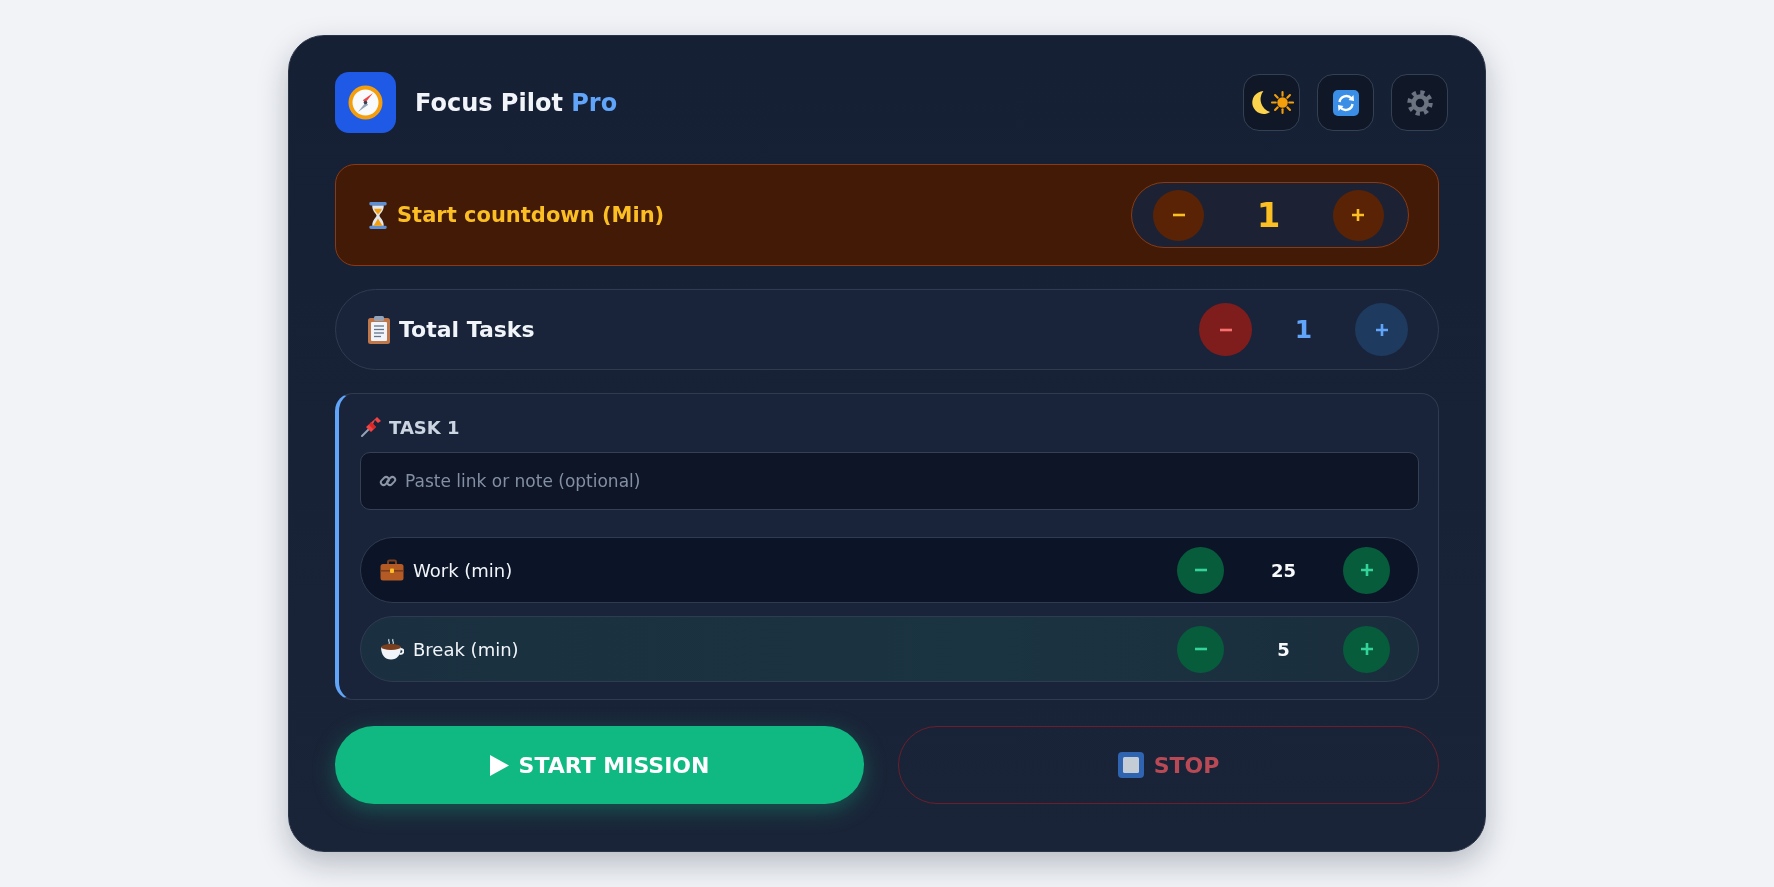 The height and width of the screenshot is (887, 1774). Describe the element at coordinates (424, 427) in the screenshot. I see `task-title: TASK 1` at that location.